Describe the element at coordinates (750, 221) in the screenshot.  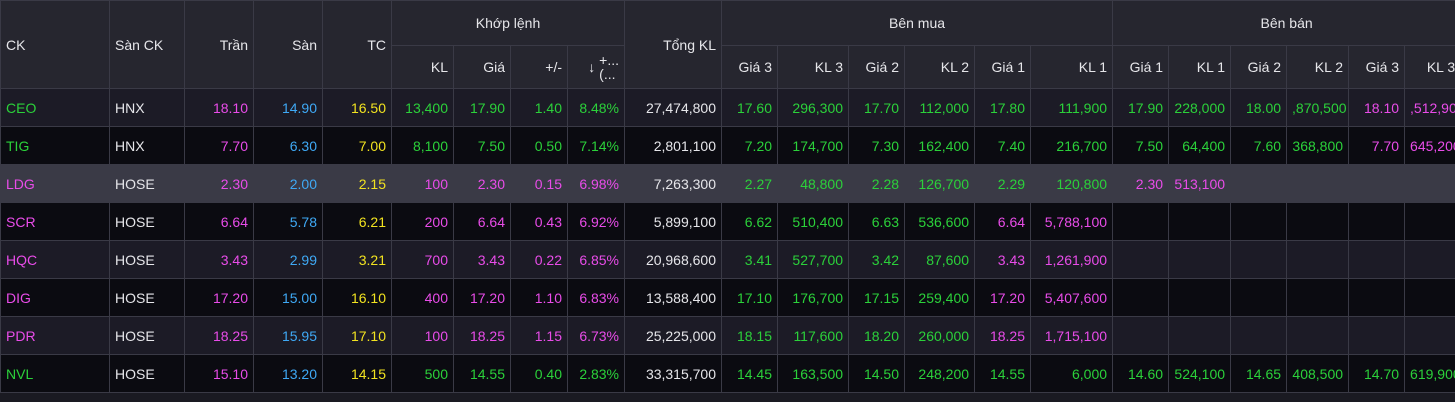
I see `buy-price-3-cell: 6.62` at that location.